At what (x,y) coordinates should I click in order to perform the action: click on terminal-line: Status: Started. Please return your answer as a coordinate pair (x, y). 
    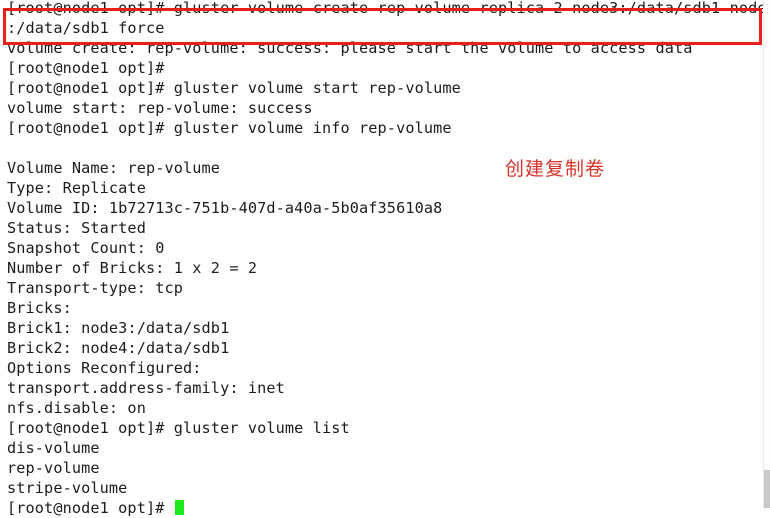
    Looking at the image, I should click on (76, 228).